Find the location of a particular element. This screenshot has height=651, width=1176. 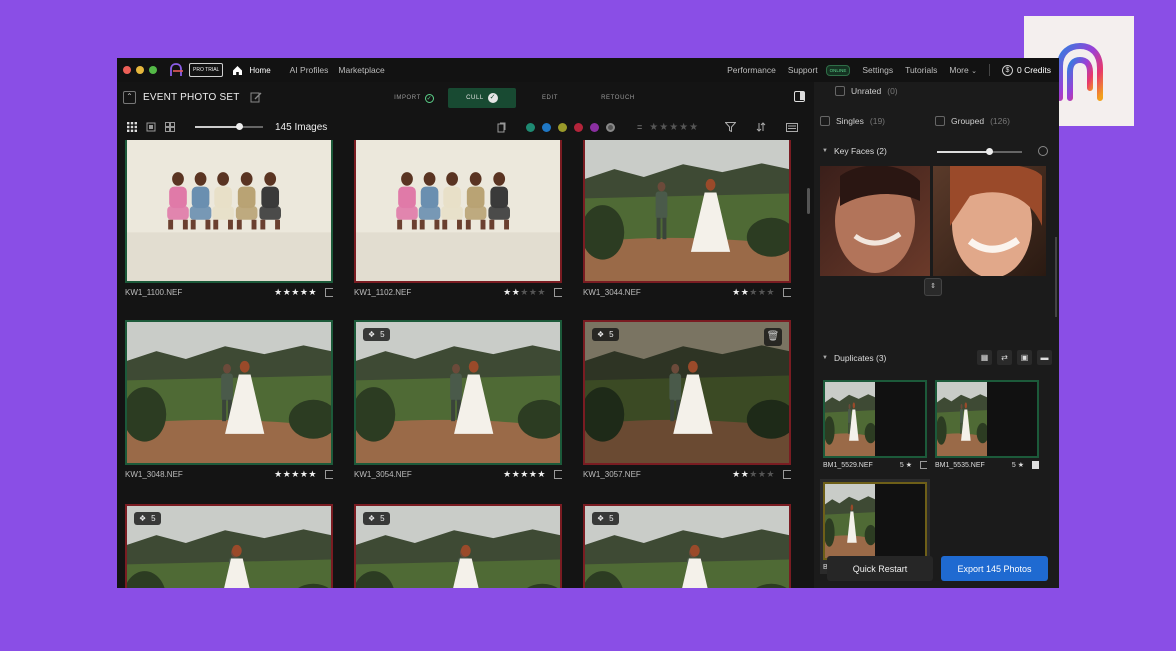

photo-card: ❖ 5 🗑 KW1_3057.NEF ★★★★★ is located at coordinates (687, 399).